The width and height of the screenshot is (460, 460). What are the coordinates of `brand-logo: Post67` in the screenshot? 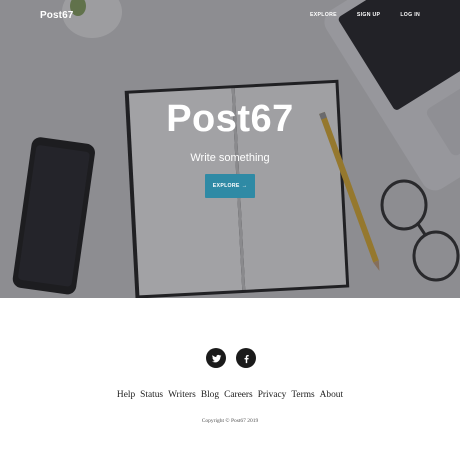 It's located at (56, 15).